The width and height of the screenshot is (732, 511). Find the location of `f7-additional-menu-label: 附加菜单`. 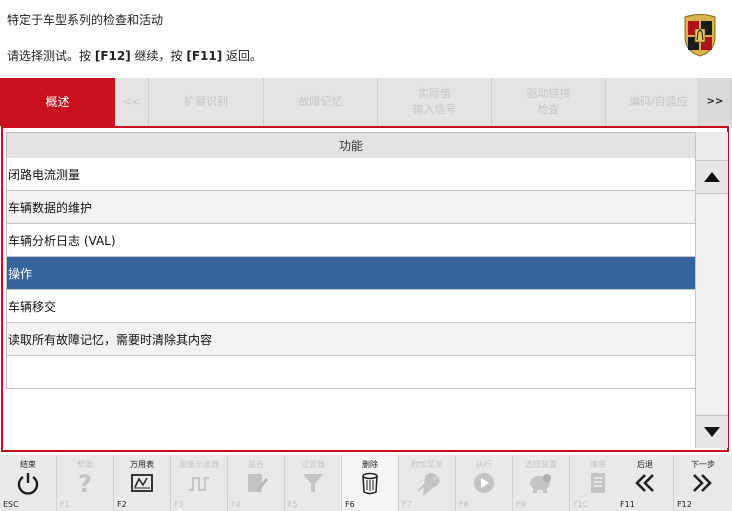

f7-additional-menu-label: 附加菜单 is located at coordinates (427, 464).